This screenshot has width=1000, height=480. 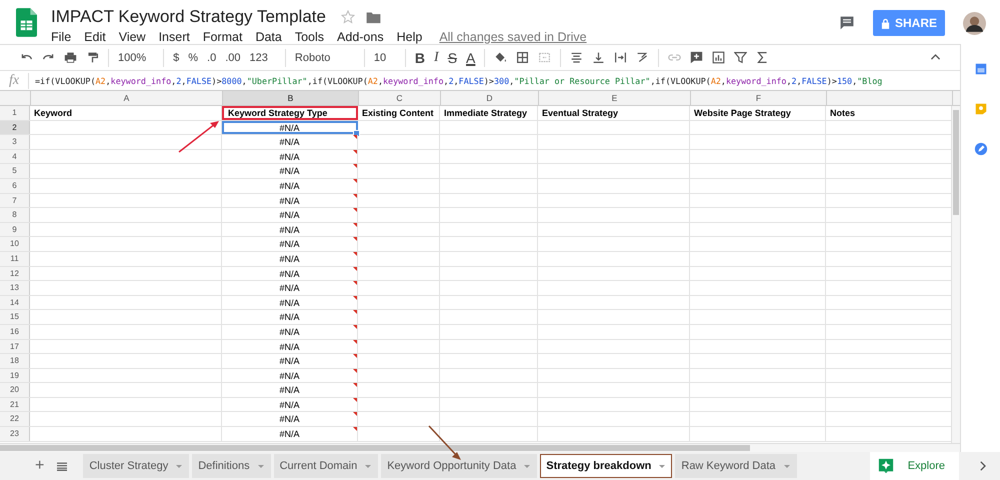 I want to click on arrow, so click(x=445, y=443).